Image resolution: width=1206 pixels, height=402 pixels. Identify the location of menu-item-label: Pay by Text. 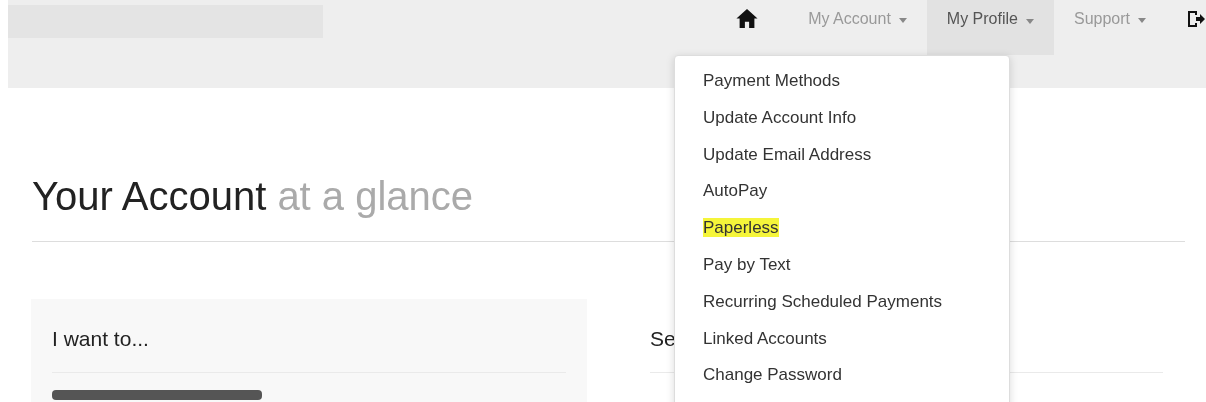
(747, 264).